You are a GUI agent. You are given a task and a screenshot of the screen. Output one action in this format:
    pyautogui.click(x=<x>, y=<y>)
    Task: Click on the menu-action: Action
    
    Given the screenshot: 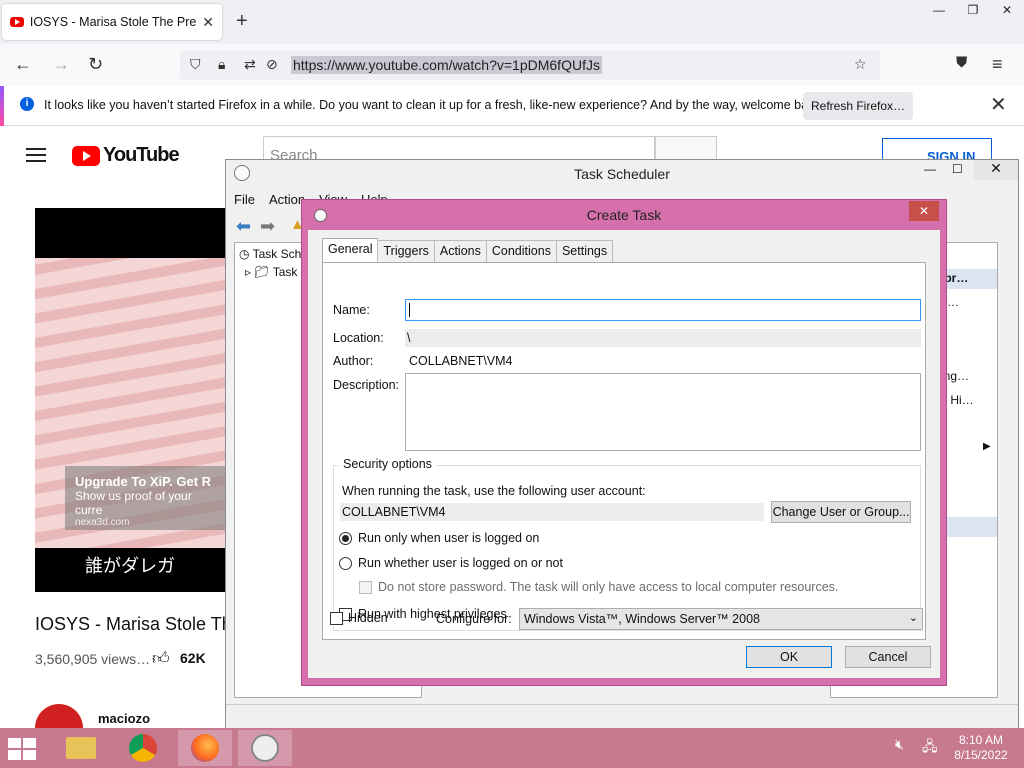 What is the action you would take?
    pyautogui.click(x=287, y=199)
    